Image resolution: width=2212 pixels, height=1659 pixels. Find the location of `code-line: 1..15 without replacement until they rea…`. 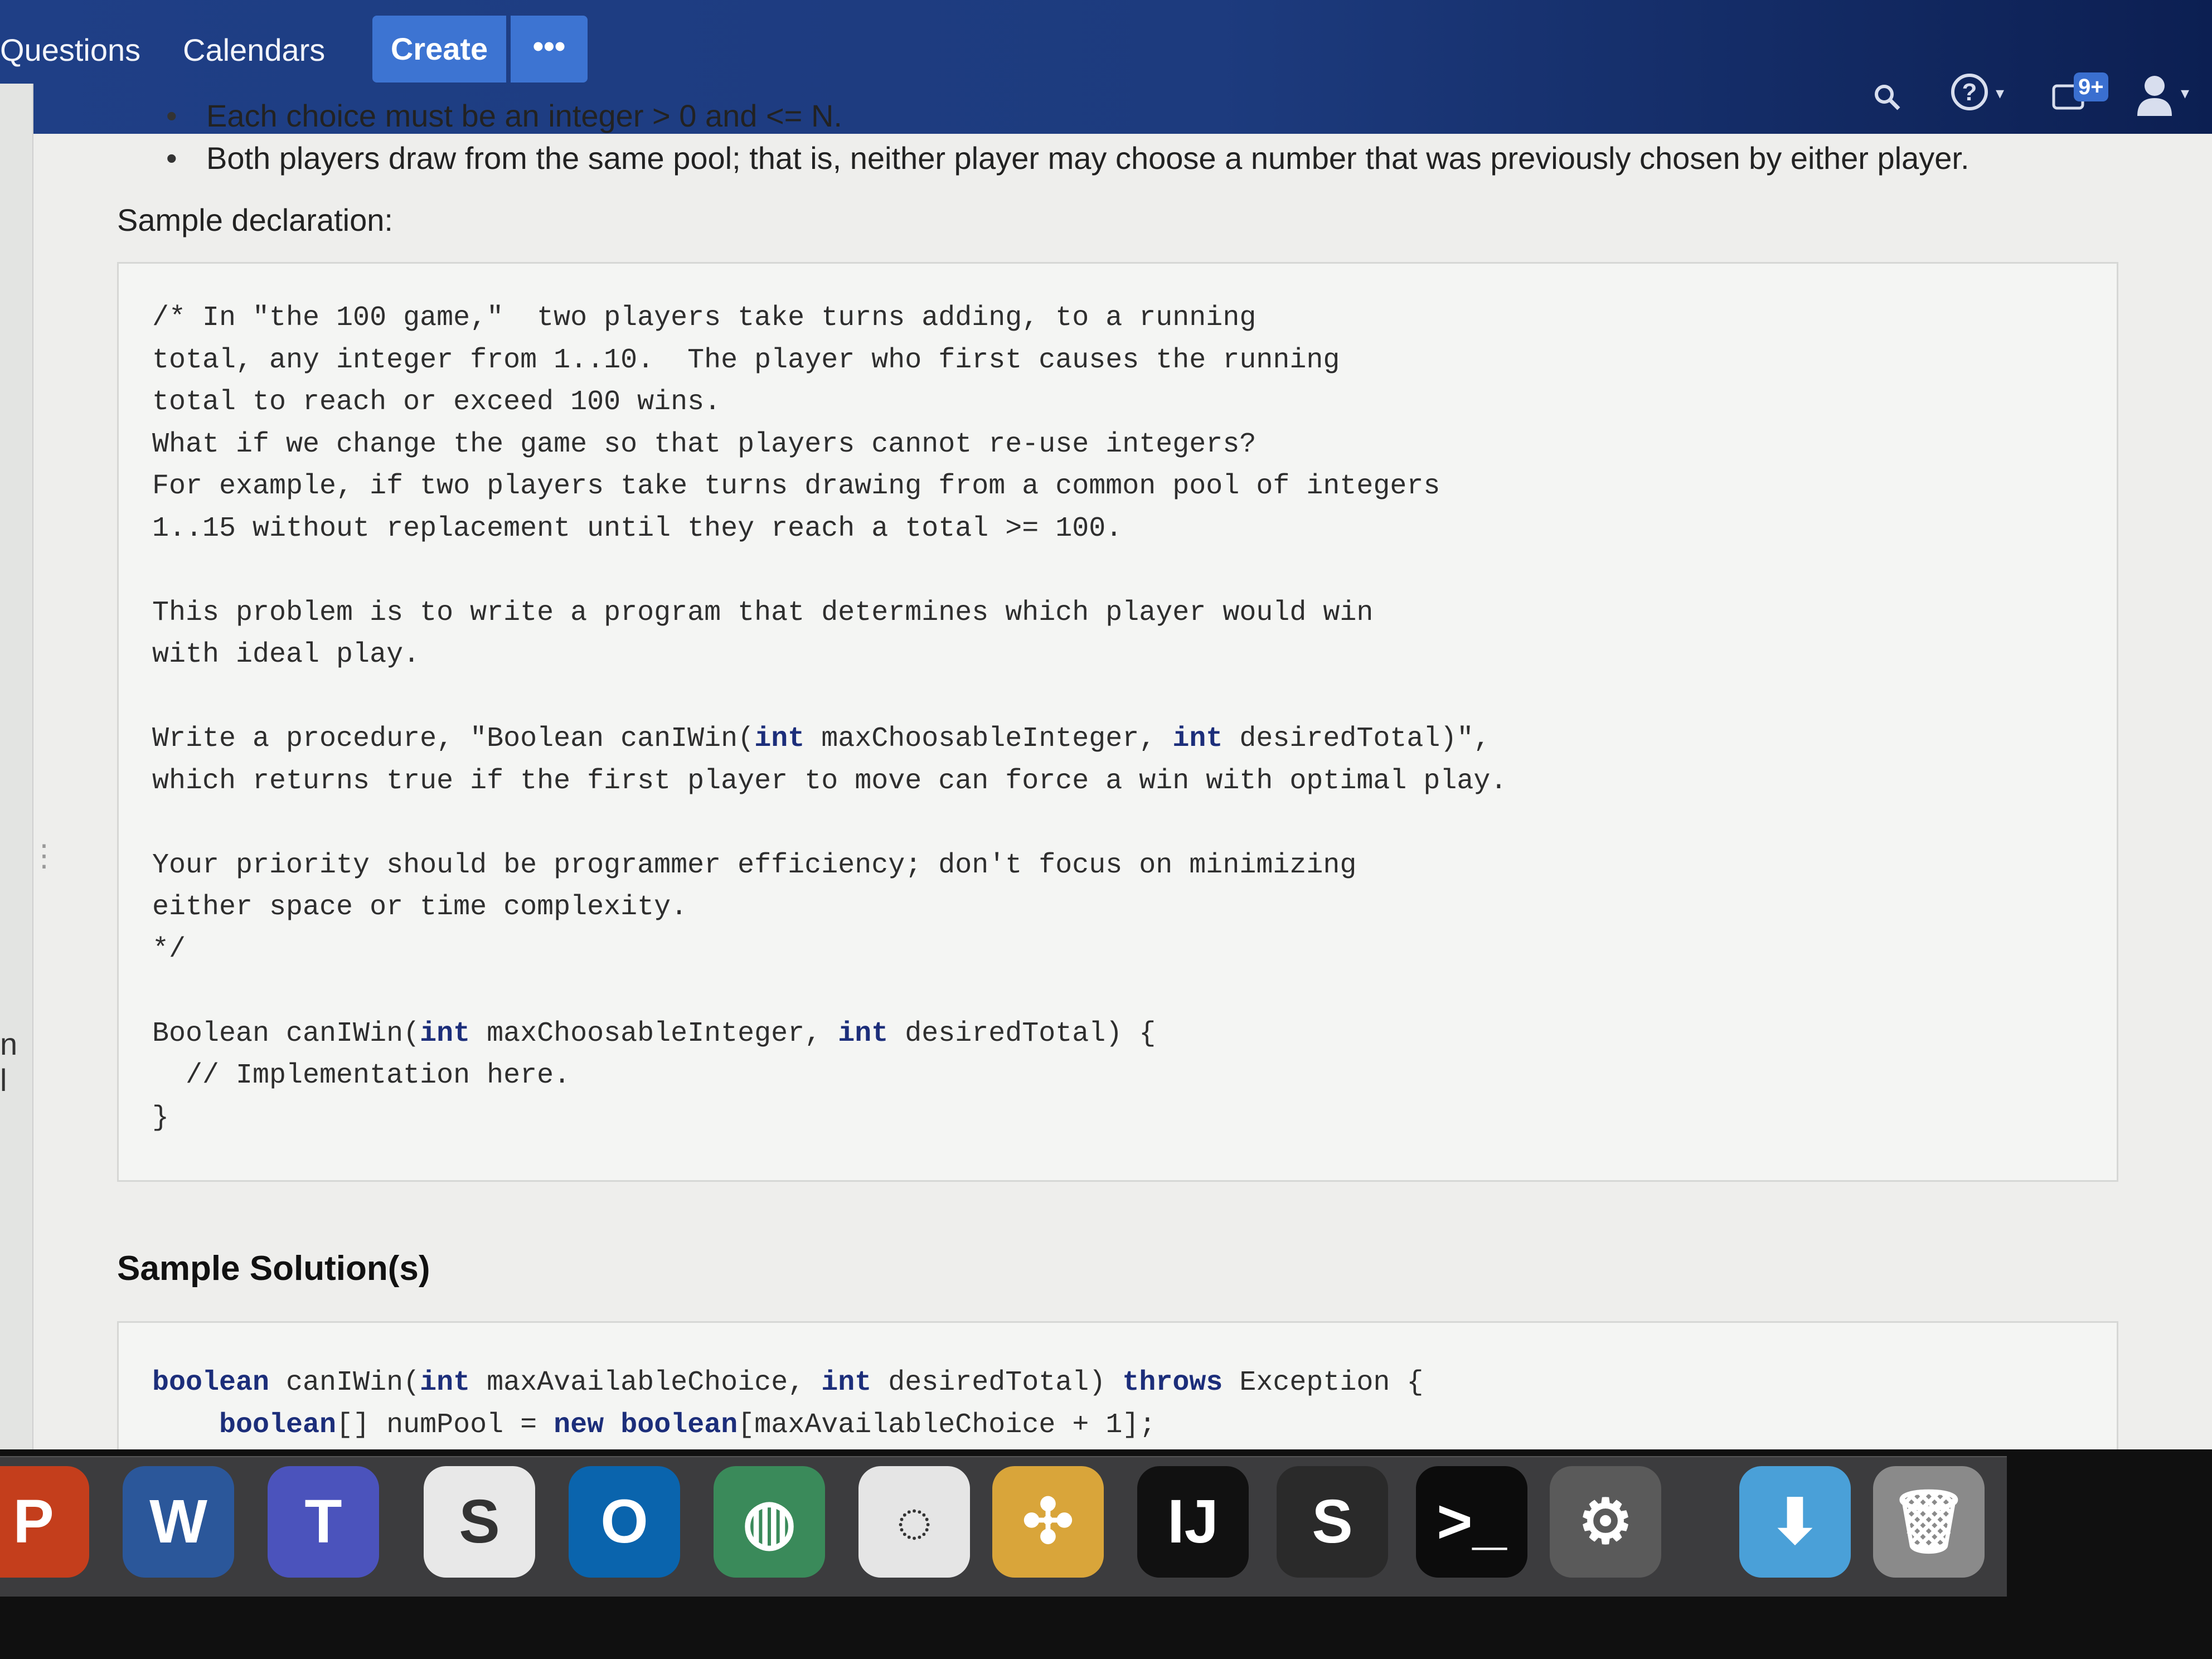

code-line: 1..15 without replacement until they rea… is located at coordinates (637, 528).